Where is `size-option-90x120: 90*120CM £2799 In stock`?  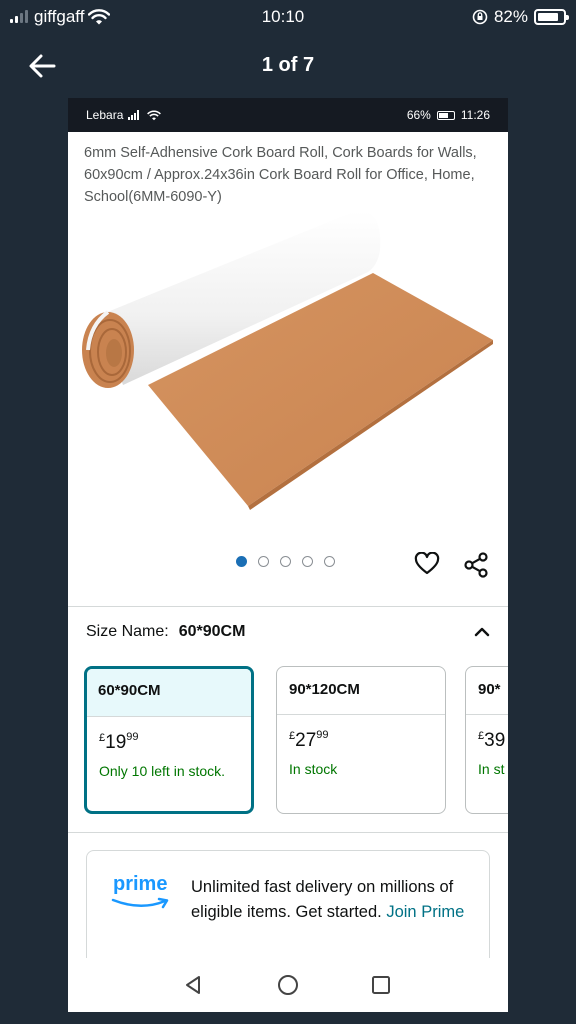
size-option-90x120: 90*120CM £2799 In stock is located at coordinates (361, 740).